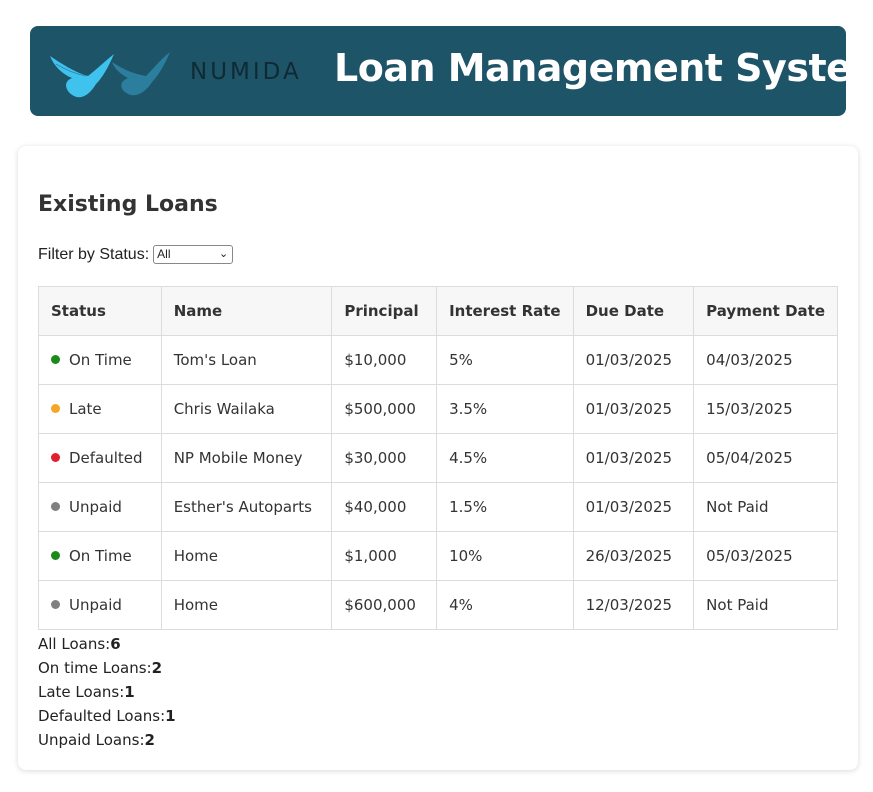 This screenshot has width=873, height=792. Describe the element at coordinates (384, 409) in the screenshot. I see `principal-cell: $500,000` at that location.